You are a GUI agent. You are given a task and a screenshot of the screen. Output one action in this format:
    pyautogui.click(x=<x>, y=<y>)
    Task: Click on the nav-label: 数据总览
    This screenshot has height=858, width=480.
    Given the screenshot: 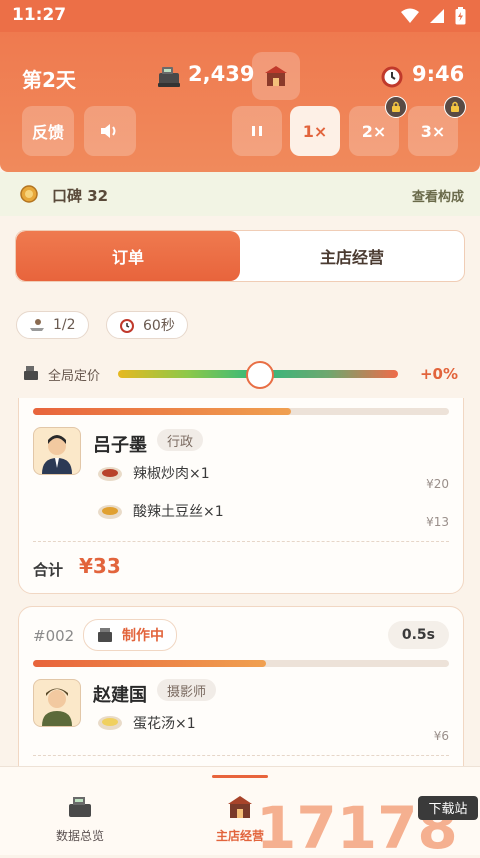 What is the action you would take?
    pyautogui.click(x=79, y=836)
    